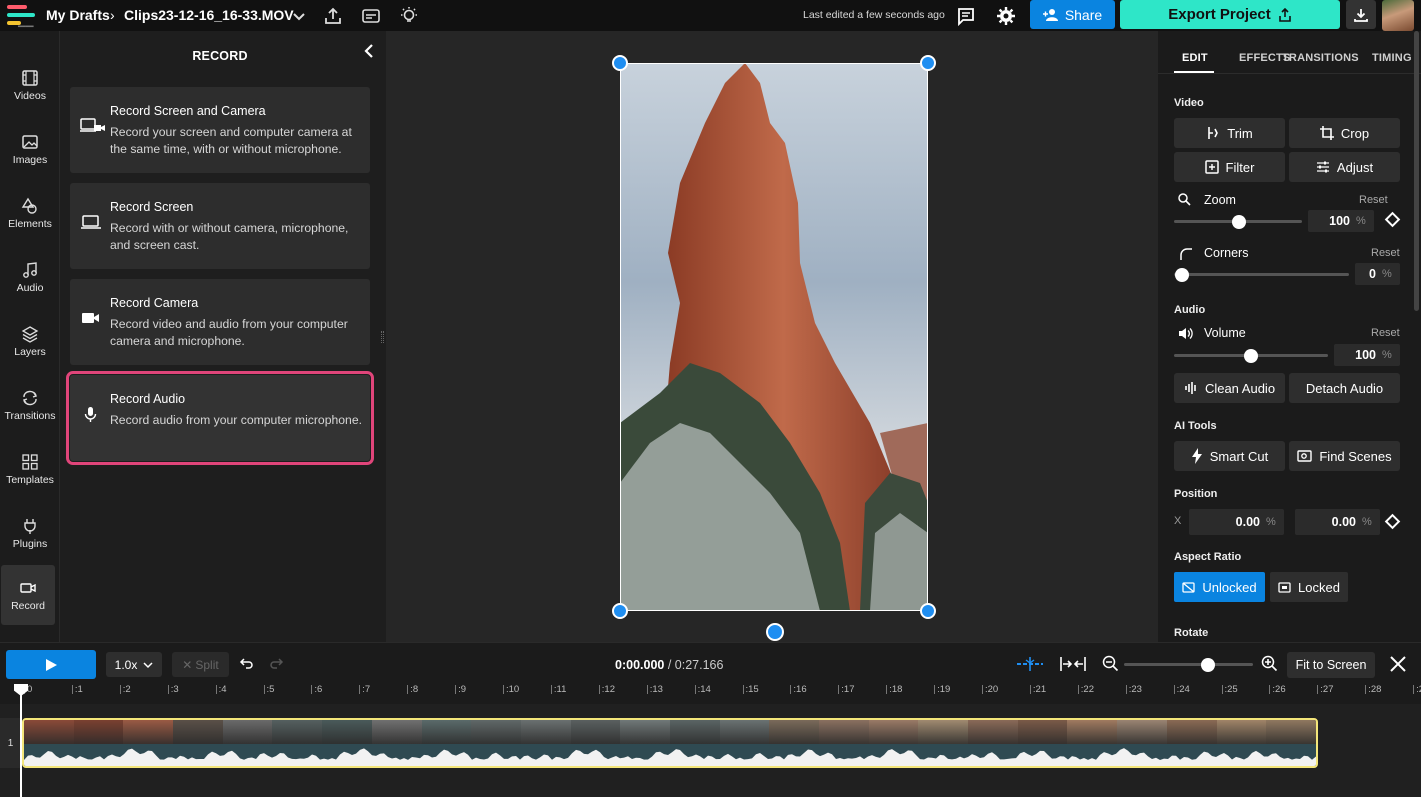 This screenshot has height=797, width=1421. What do you see at coordinates (1385, 253) in the screenshot?
I see `corners-reset: Reset` at bounding box center [1385, 253].